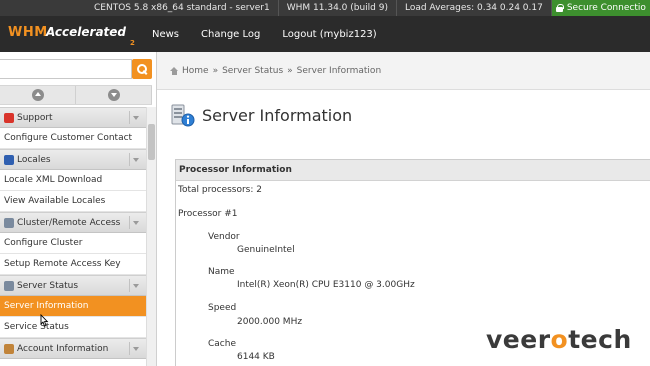  Describe the element at coordinates (73, 306) in the screenshot. I see `sidebar-item: Server Information` at that location.